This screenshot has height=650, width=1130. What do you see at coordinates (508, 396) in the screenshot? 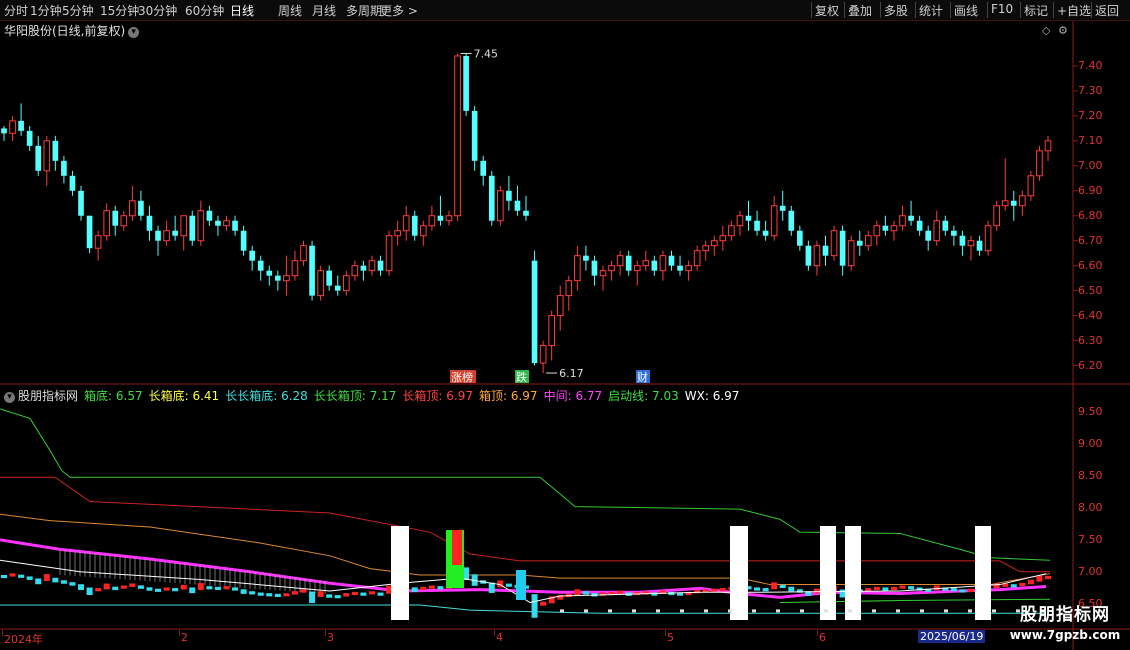
I see `indicator-value-5: 箱顶: 6.97` at bounding box center [508, 396].